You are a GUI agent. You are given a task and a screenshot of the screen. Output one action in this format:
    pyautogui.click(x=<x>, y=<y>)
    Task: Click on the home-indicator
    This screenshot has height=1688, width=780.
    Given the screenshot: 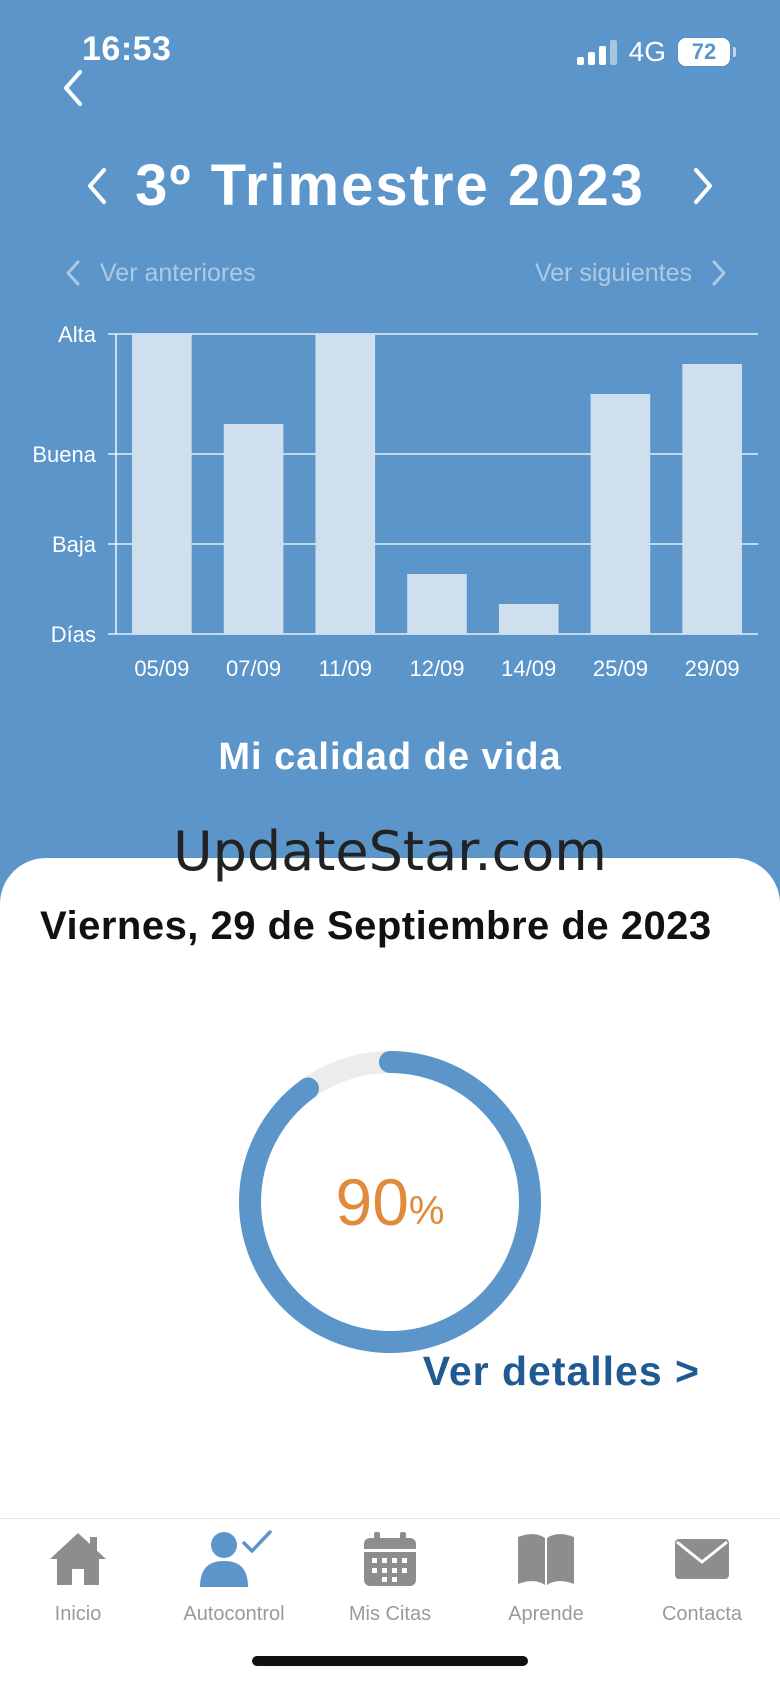 What is the action you would take?
    pyautogui.click(x=390, y=1661)
    